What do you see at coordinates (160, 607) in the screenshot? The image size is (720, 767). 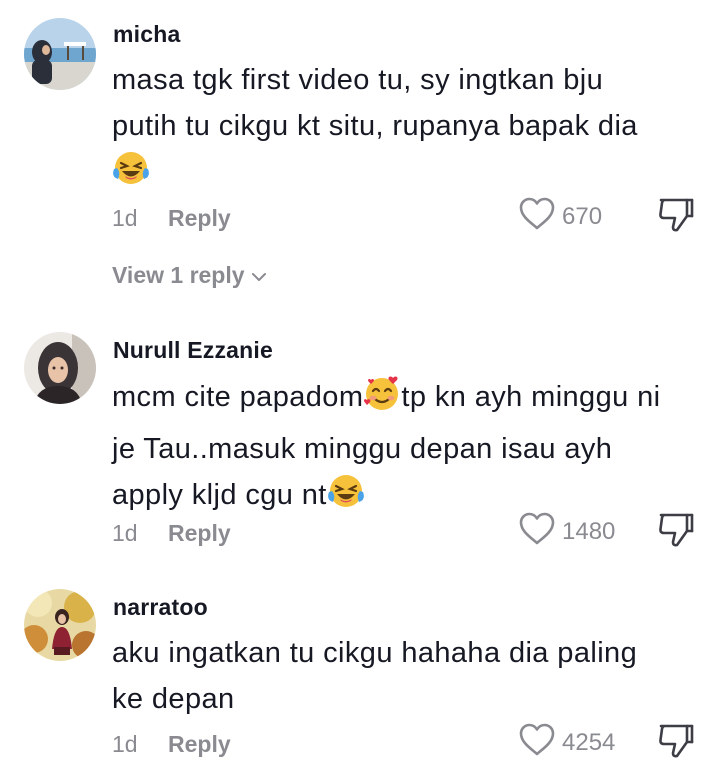 I see `username: narratoo` at bounding box center [160, 607].